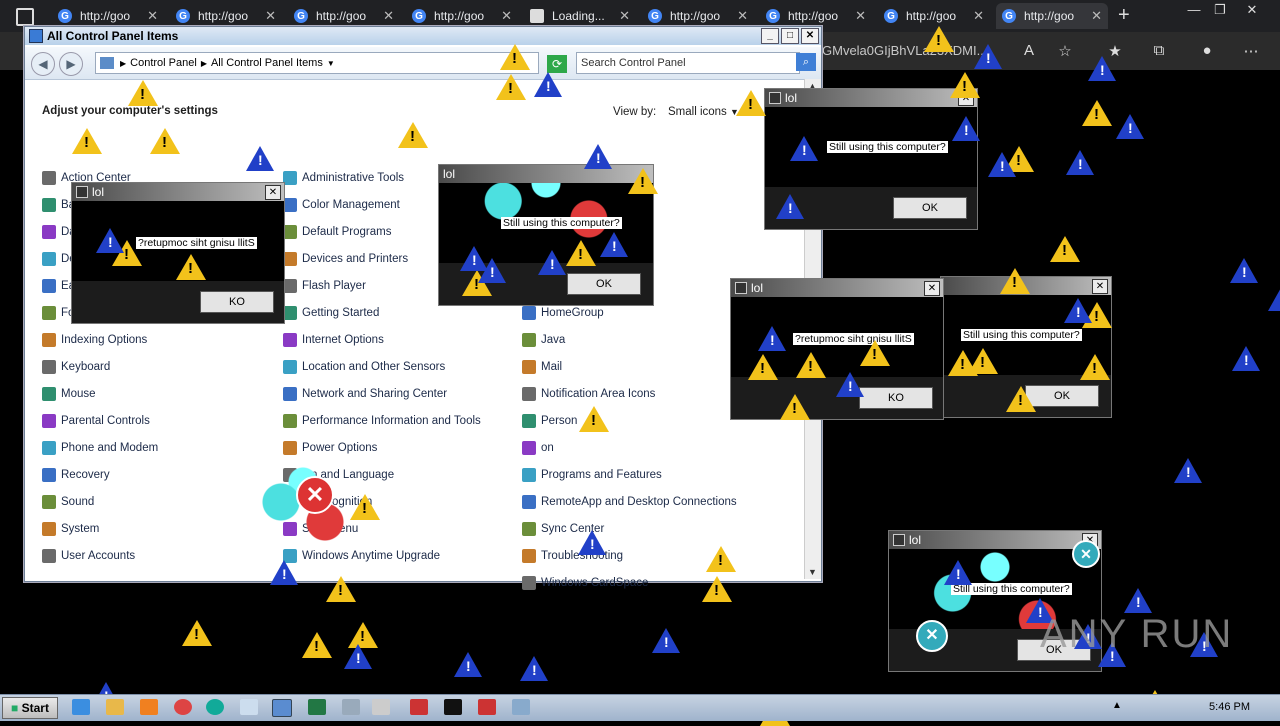  I want to click on control-panel-item: Person, so click(549, 421).